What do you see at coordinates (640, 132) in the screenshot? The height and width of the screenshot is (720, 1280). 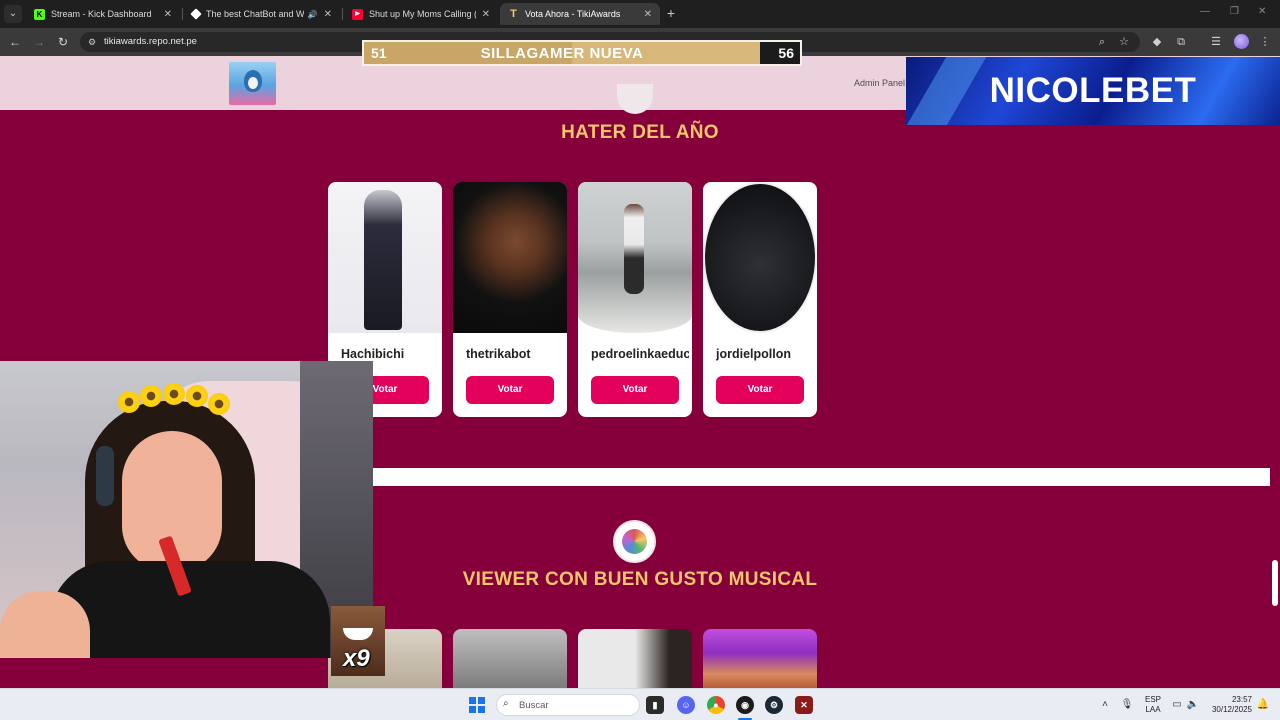 I see `category-title: HATER DEL AÑO` at bounding box center [640, 132].